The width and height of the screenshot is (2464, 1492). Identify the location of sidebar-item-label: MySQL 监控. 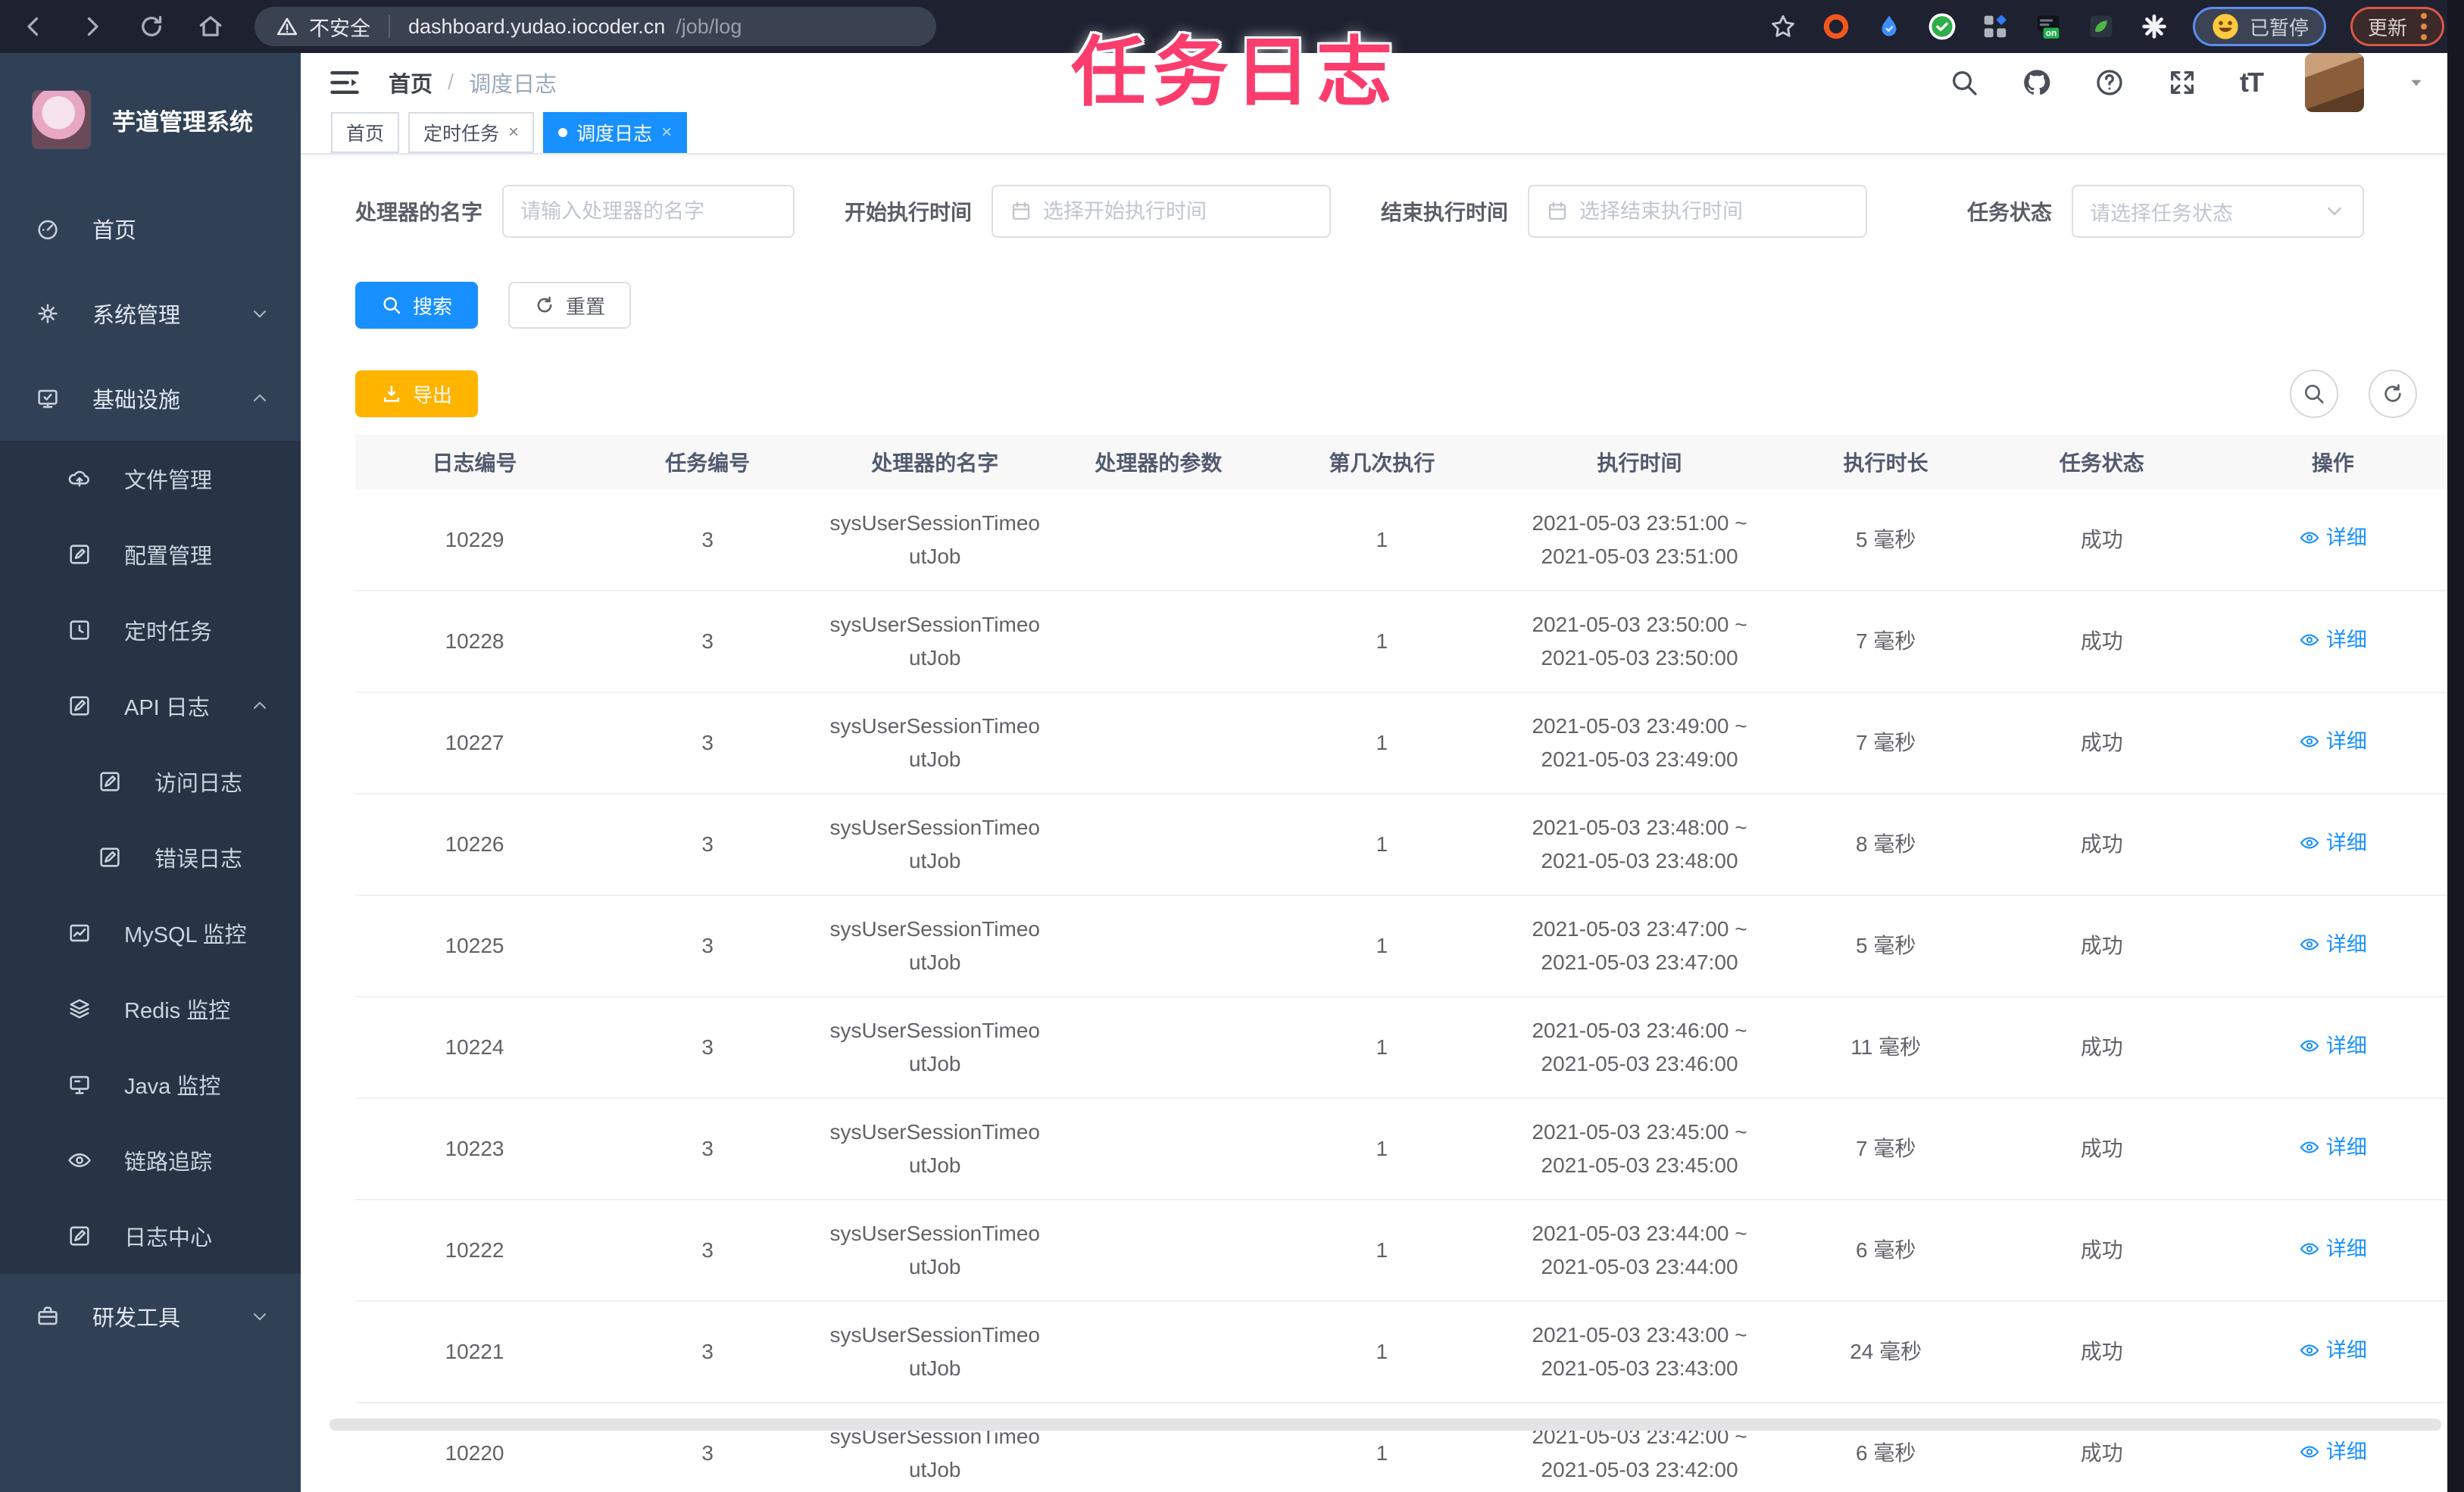
(185, 935).